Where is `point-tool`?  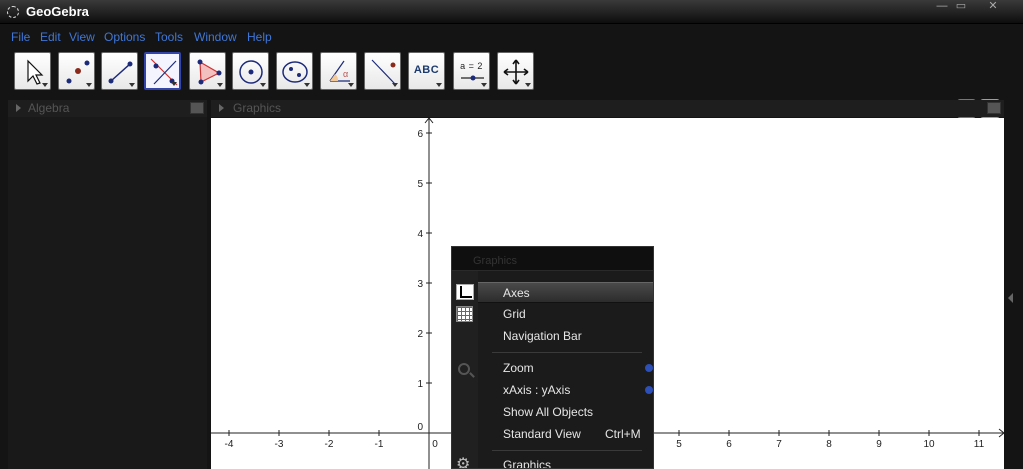
point-tool is located at coordinates (76, 71).